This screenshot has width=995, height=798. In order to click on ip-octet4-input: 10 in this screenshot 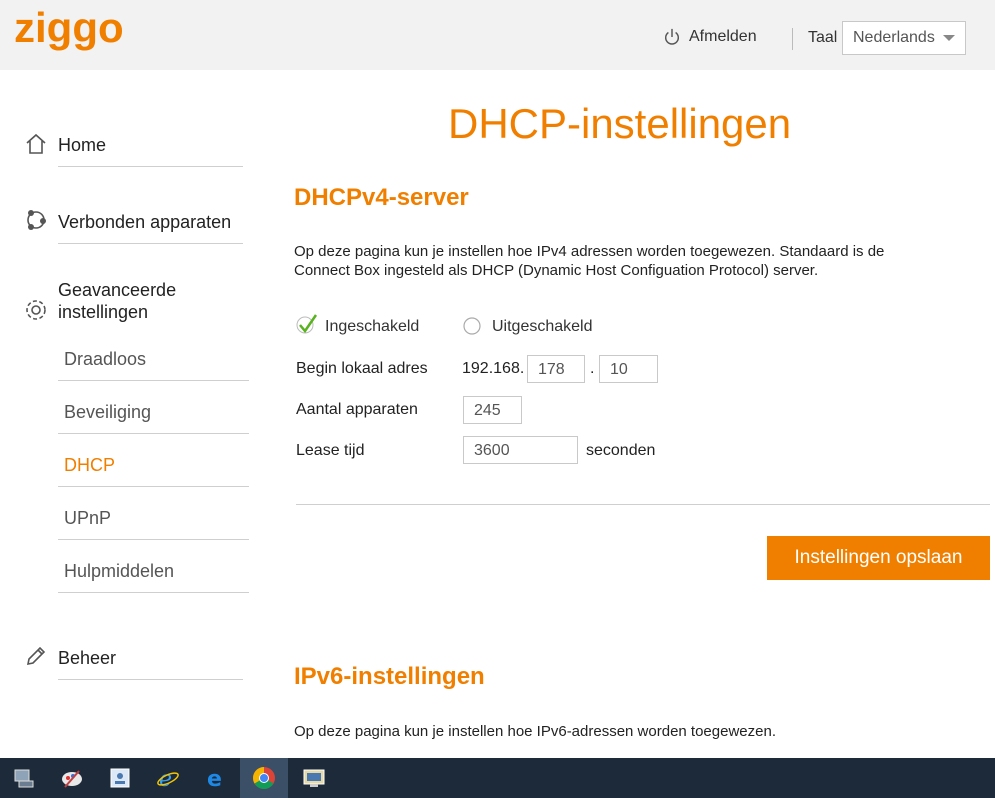, I will do `click(628, 369)`.